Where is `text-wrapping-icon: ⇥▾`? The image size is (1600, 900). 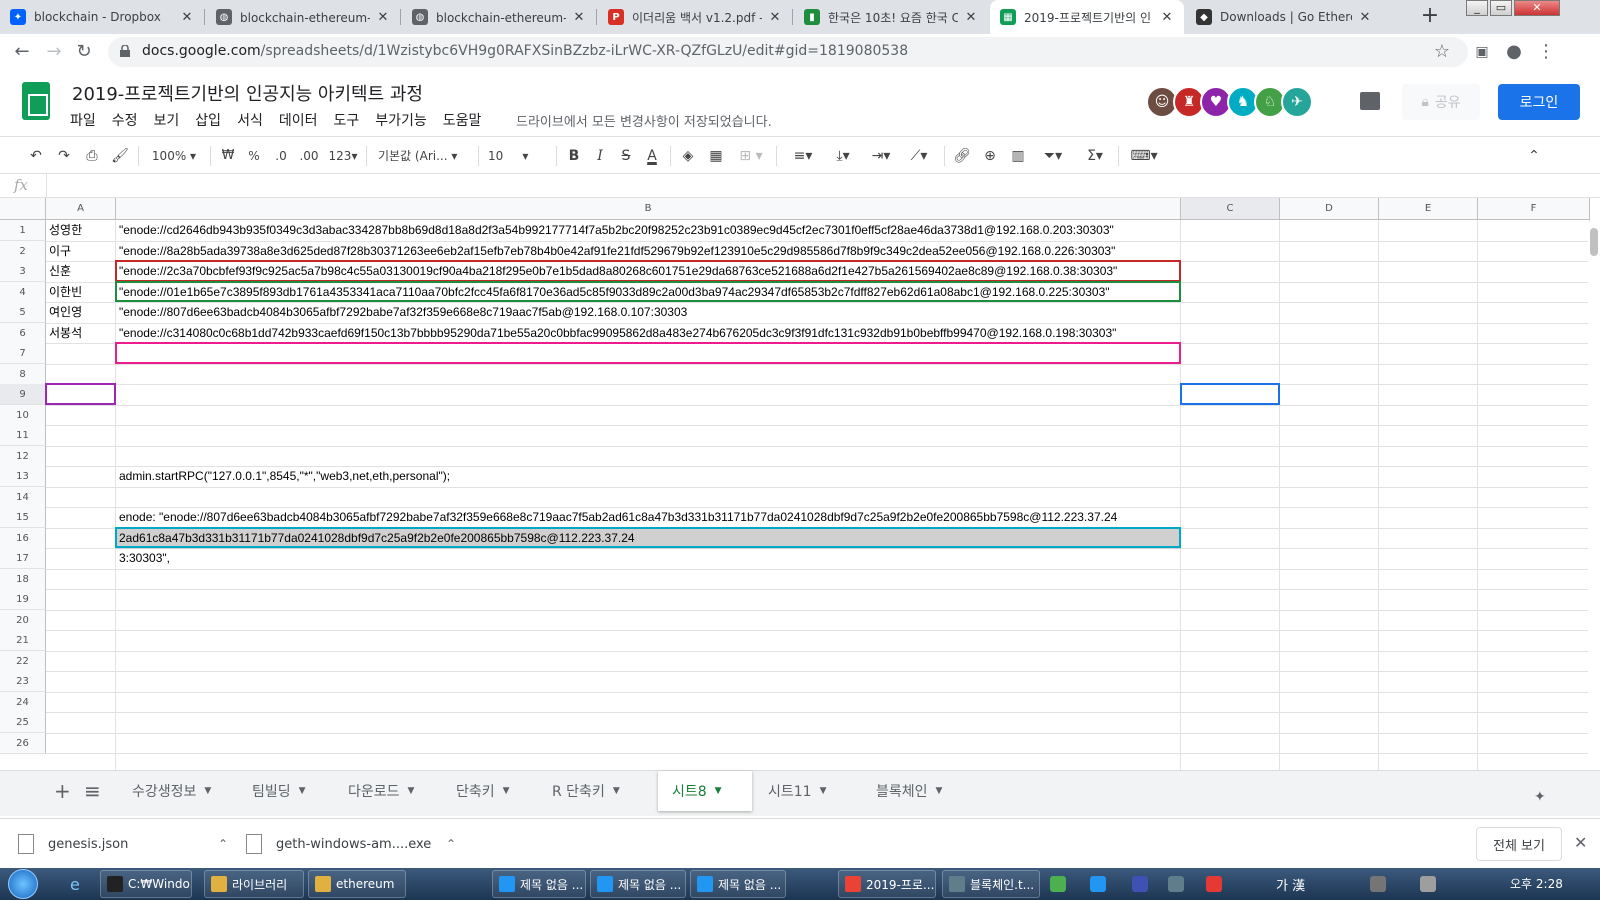
text-wrapping-icon: ⇥▾ is located at coordinates (881, 156).